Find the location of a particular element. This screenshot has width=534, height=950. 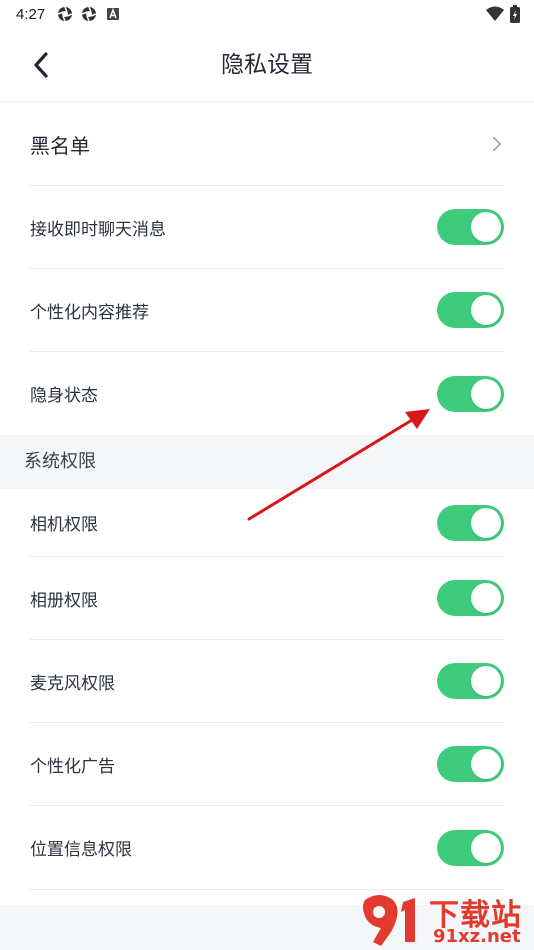

personalized-ads-toggle is located at coordinates (470, 764).